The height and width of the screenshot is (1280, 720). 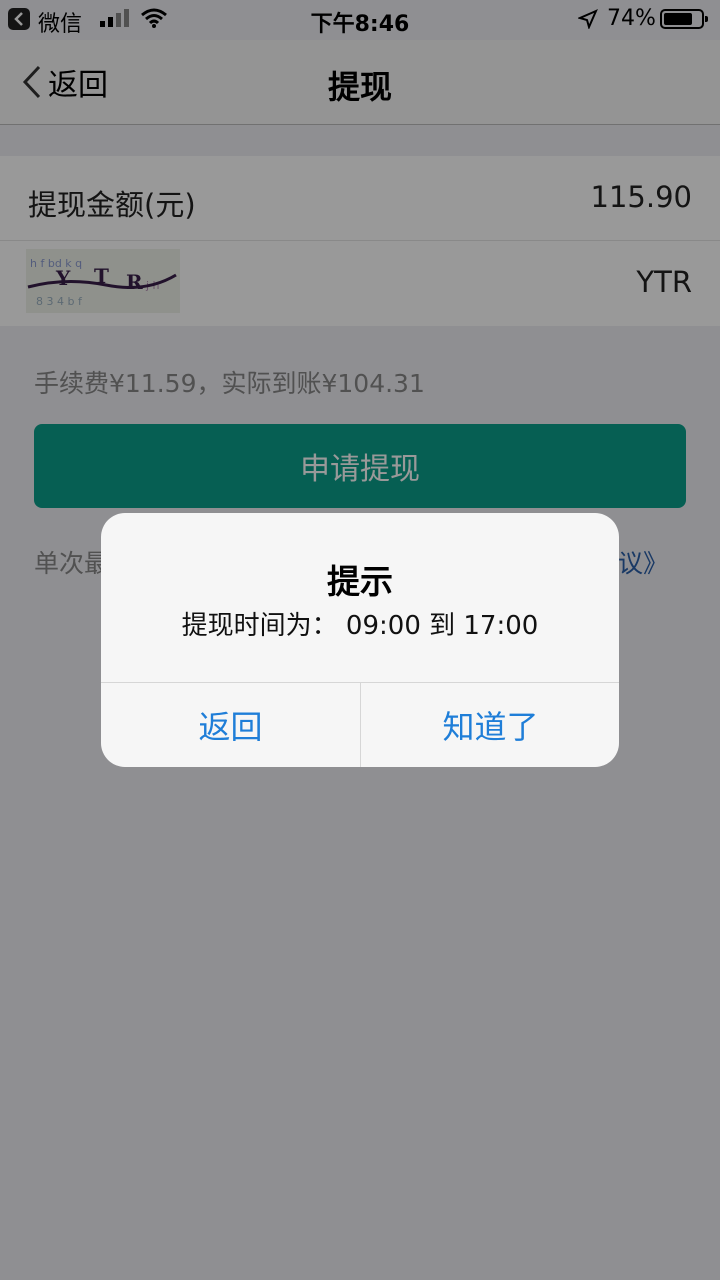 What do you see at coordinates (230, 725) in the screenshot?
I see `alert-back-button: 返回` at bounding box center [230, 725].